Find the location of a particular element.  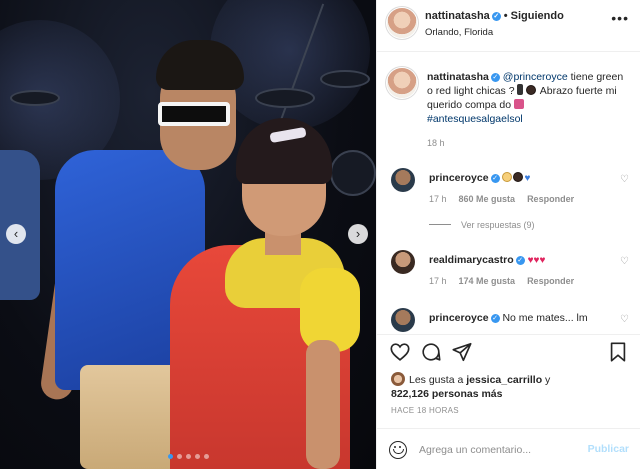

post-comment-button: Publicar is located at coordinates (608, 449).